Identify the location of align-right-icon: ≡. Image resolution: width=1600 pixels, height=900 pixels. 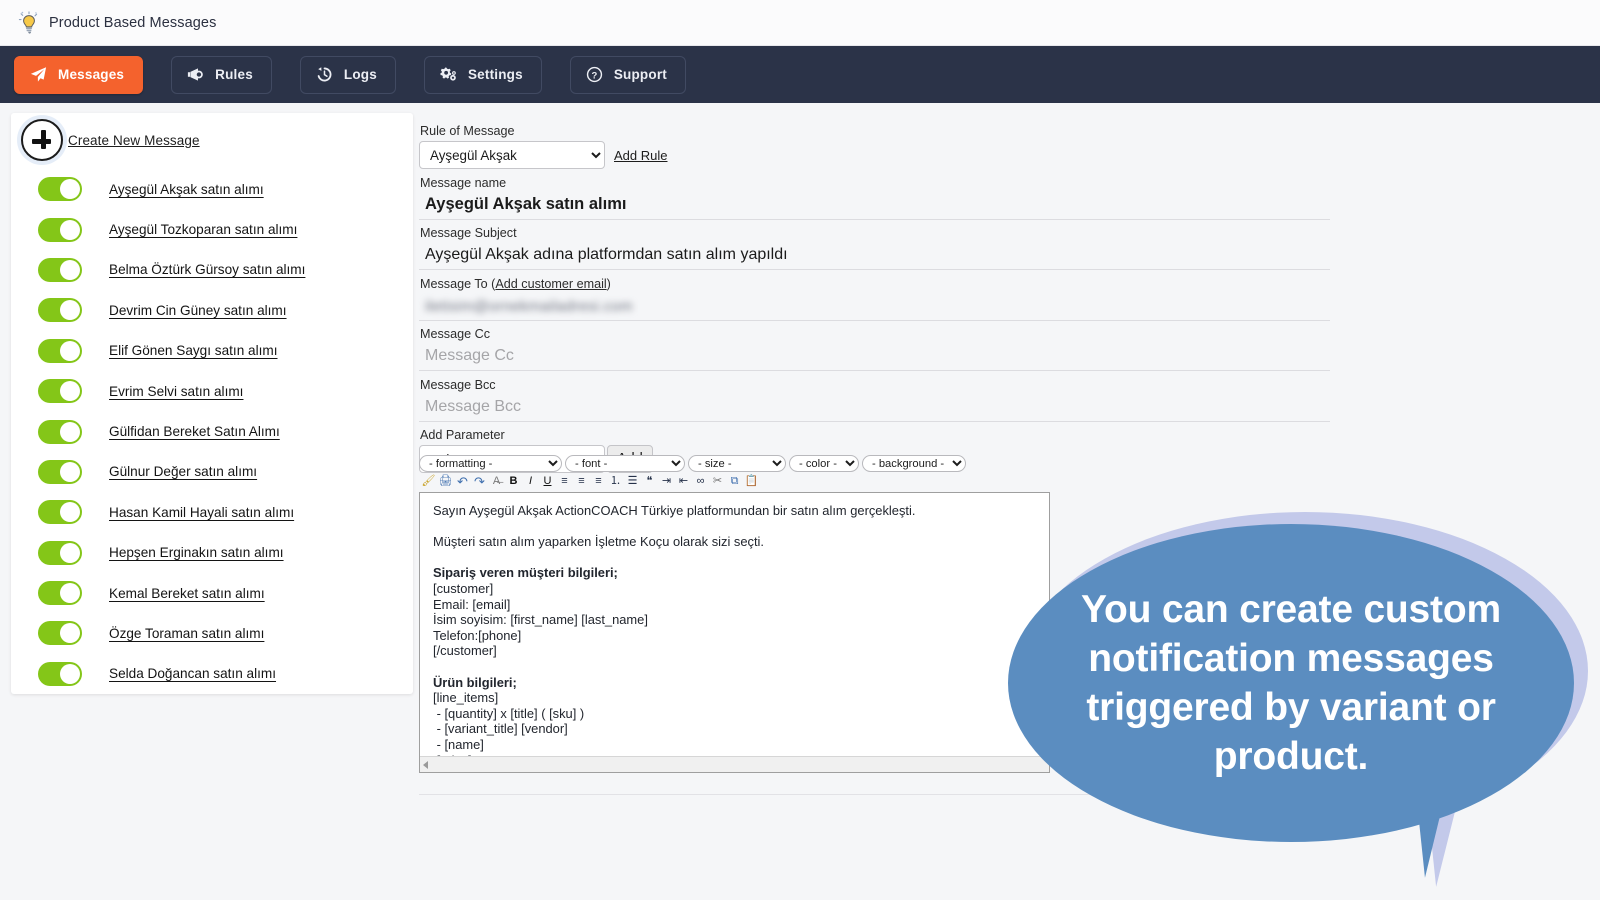
(598, 481).